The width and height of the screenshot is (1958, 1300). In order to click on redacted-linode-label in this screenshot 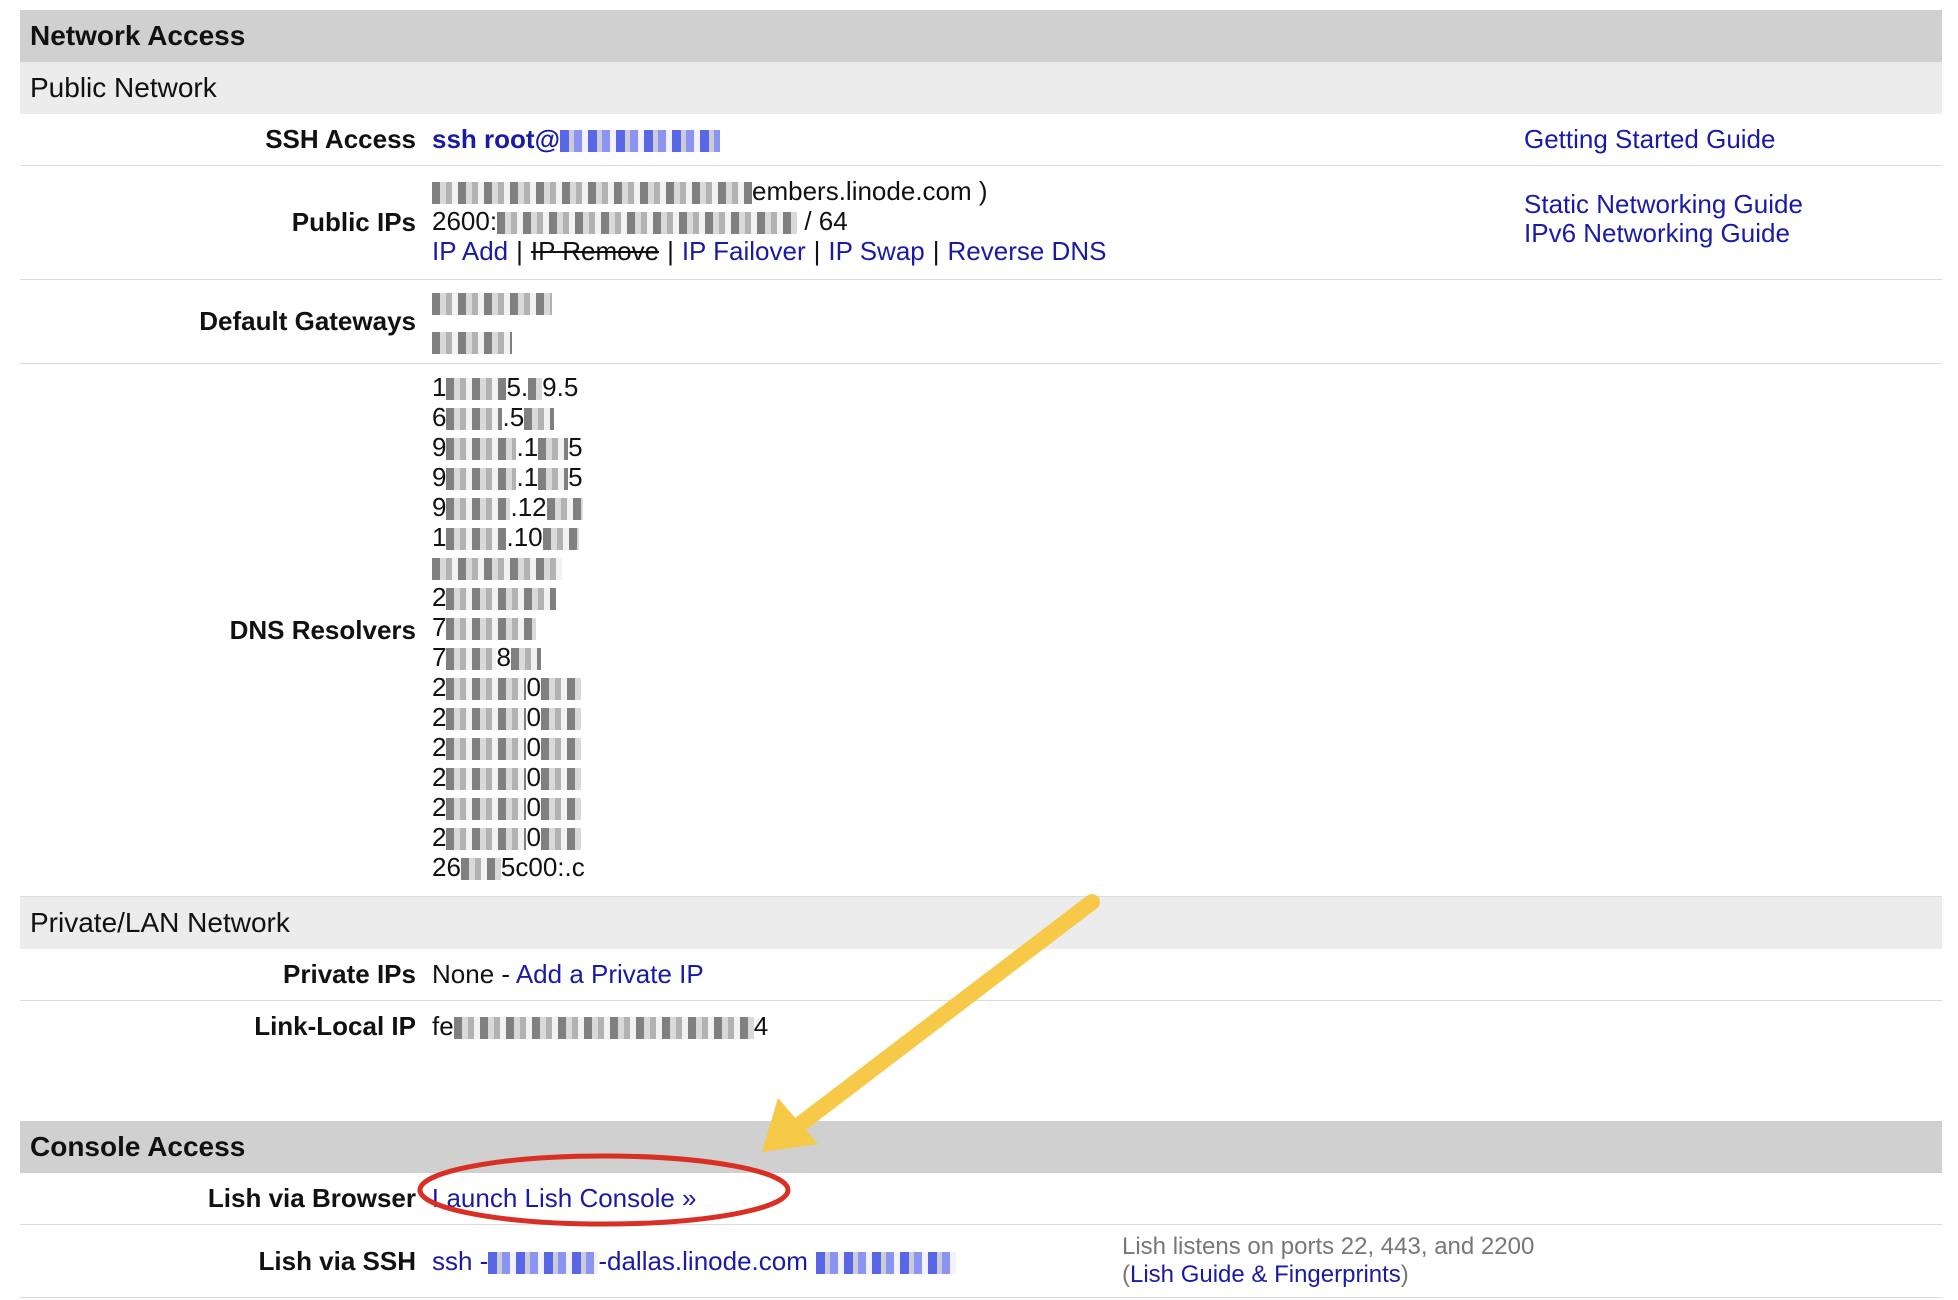, I will do `click(885, 1262)`.